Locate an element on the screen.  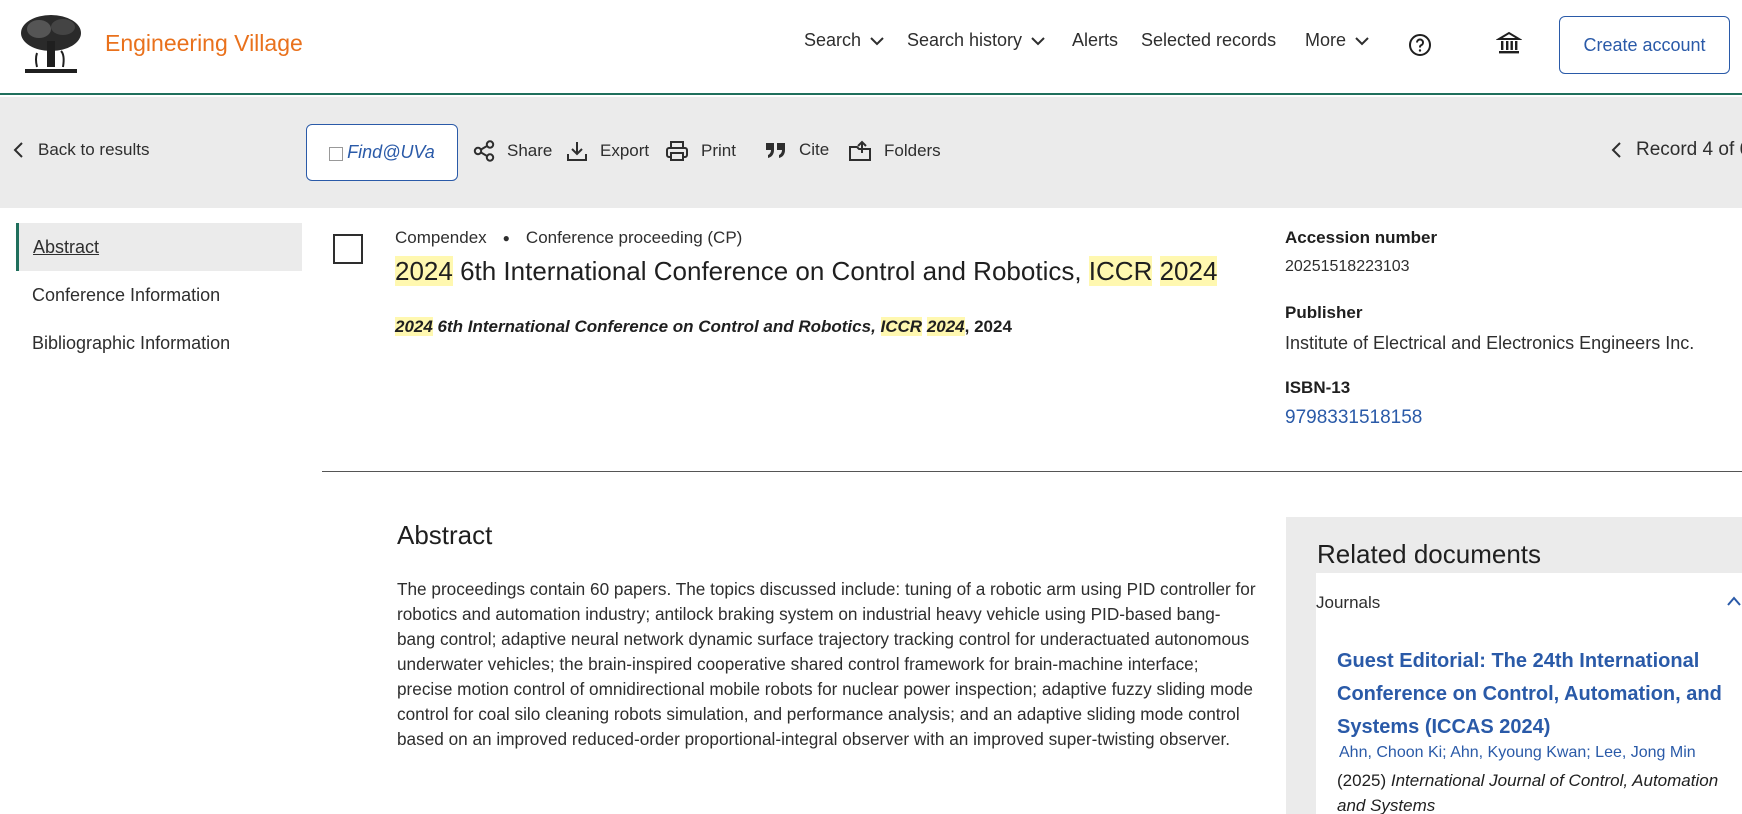
cite-label: Cite is located at coordinates (814, 149).